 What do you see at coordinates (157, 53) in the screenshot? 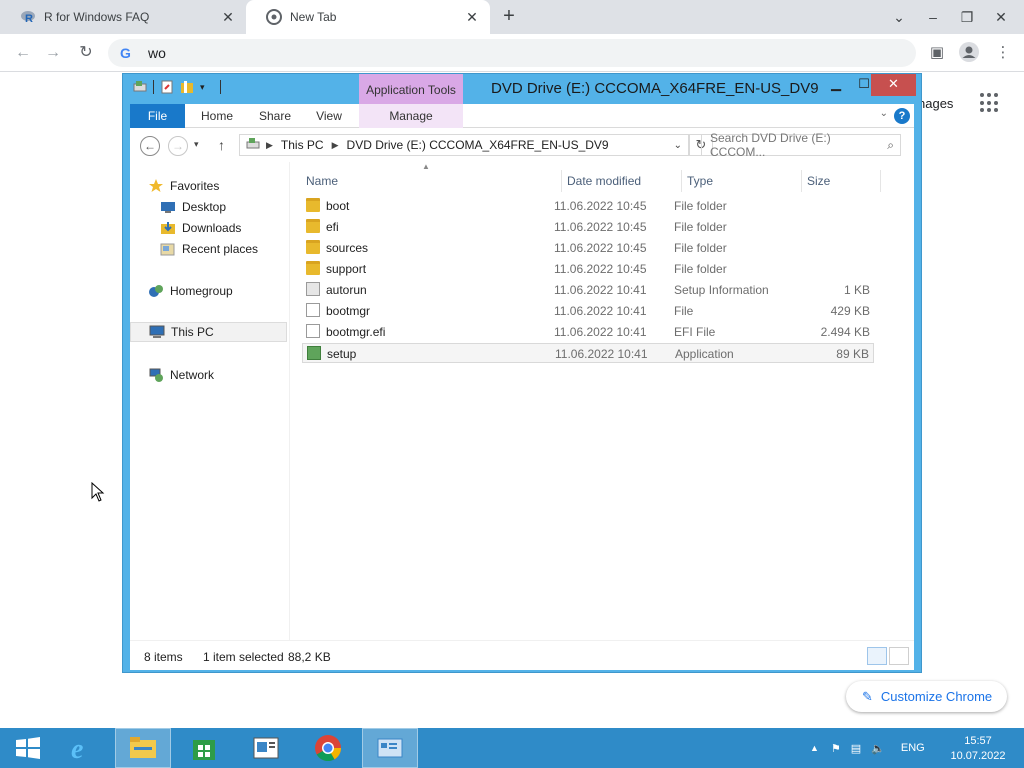
I see `omnibox-input: wo` at bounding box center [157, 53].